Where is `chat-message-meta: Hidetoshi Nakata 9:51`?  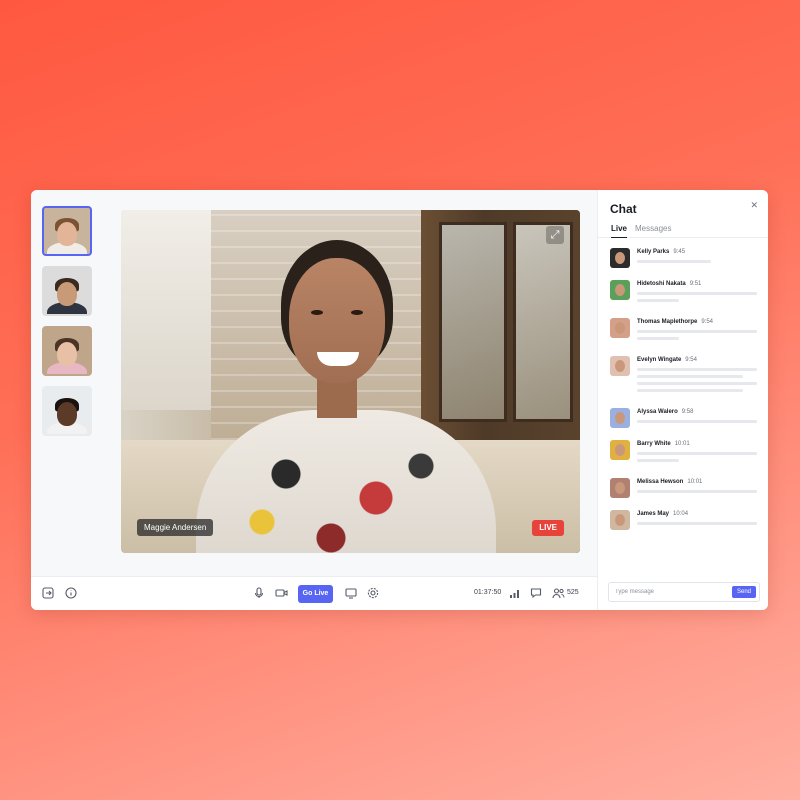 chat-message-meta: Hidetoshi Nakata 9:51 is located at coordinates (669, 284).